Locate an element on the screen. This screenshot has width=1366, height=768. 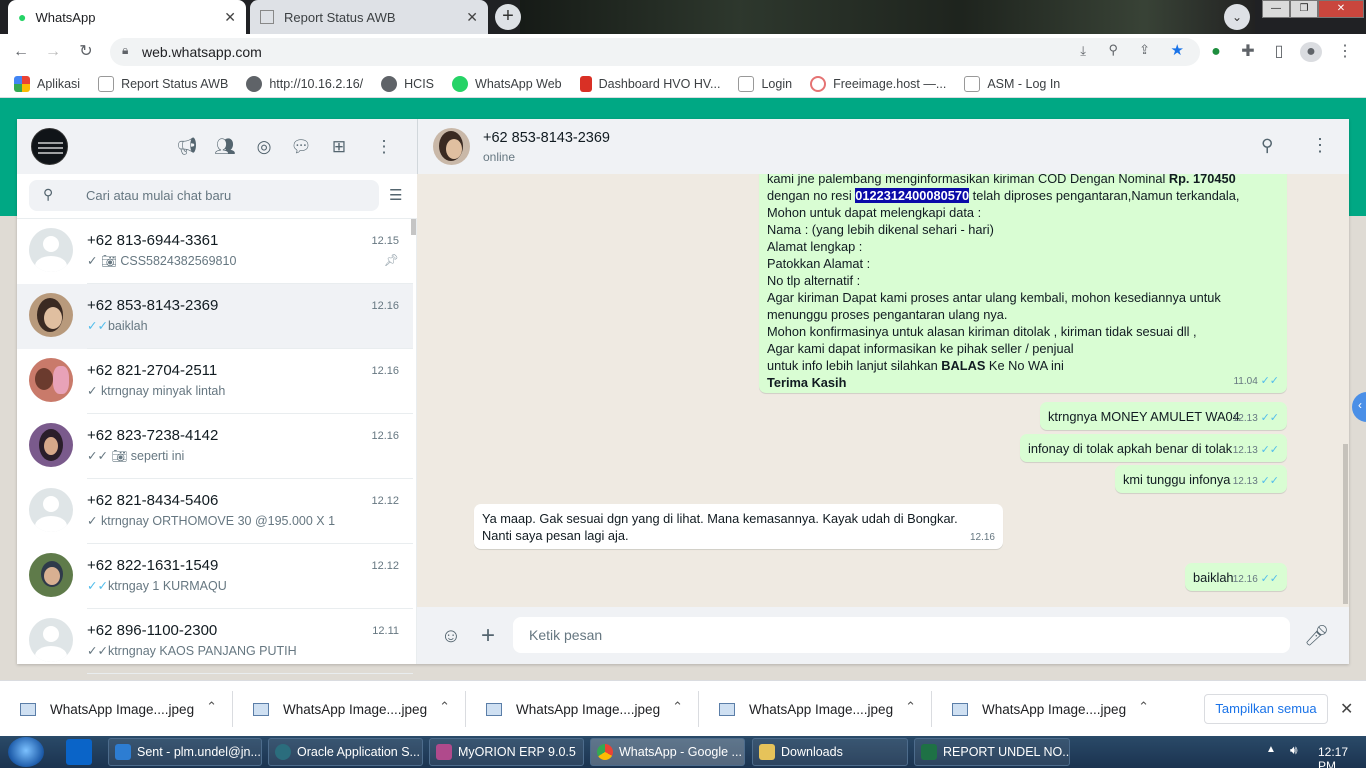
microphone-icon: 🎤︎ is located at coordinates (1316, 636).